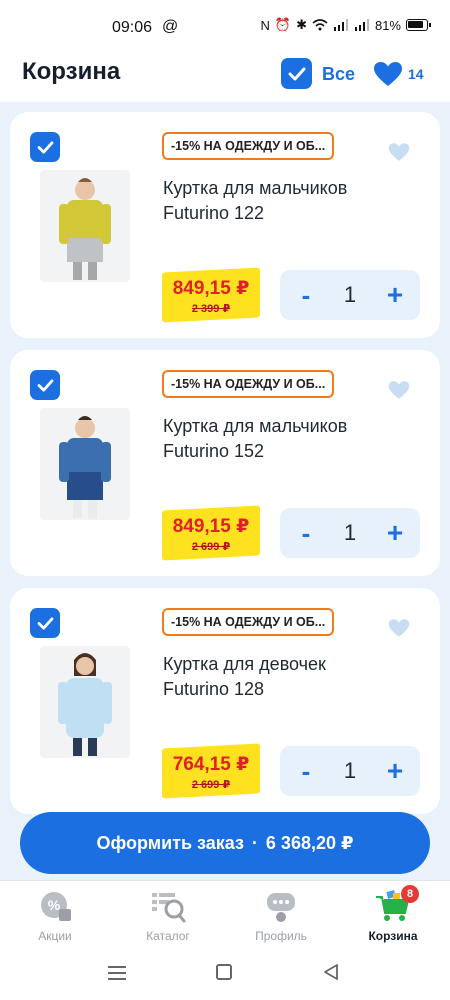 Image resolution: width=450 pixels, height=1000 pixels. I want to click on checkout-label: Оформить заказ, so click(170, 842).